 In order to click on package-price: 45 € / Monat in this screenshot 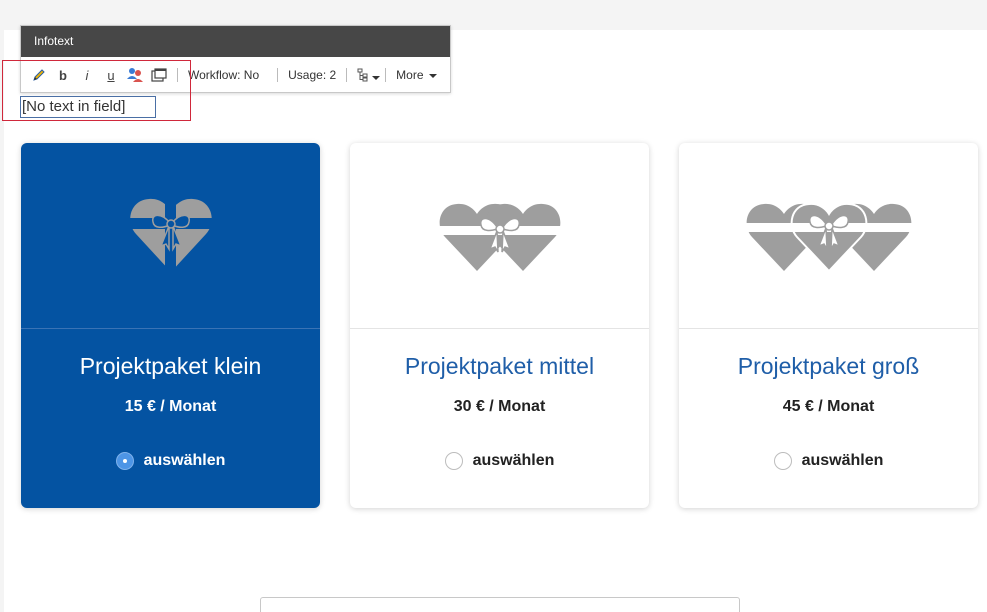, I will do `click(828, 406)`.